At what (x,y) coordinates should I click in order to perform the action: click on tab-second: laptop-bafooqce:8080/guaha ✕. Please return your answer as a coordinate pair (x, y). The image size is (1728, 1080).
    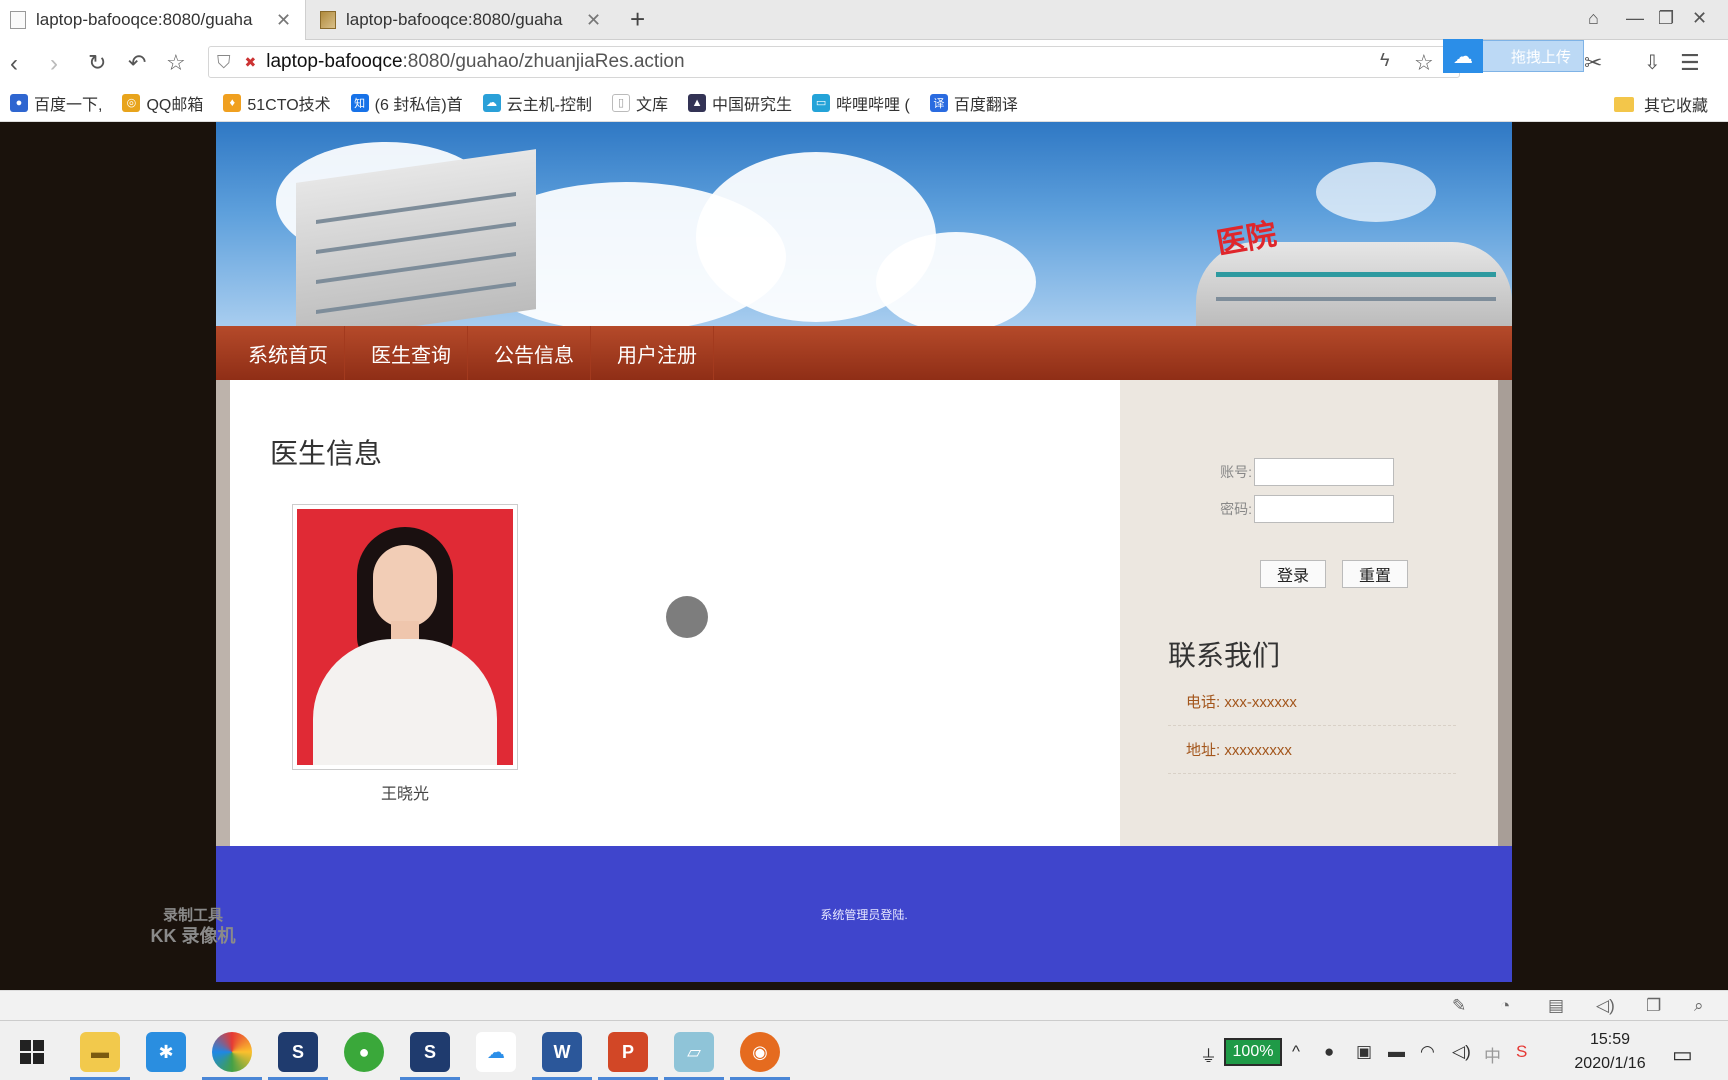
    Looking at the image, I should click on (465, 20).